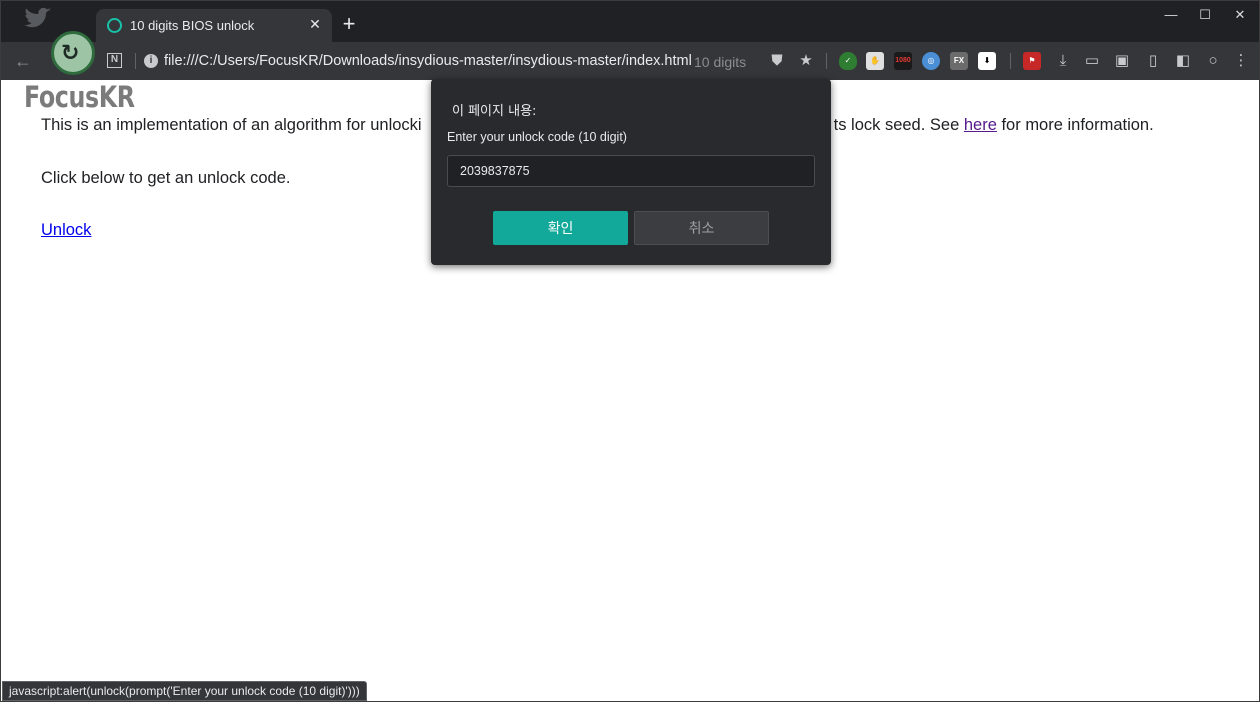 Image resolution: width=1260 pixels, height=702 pixels. Describe the element at coordinates (875, 61) in the screenshot. I see `touch-extension-icon: ✋` at that location.